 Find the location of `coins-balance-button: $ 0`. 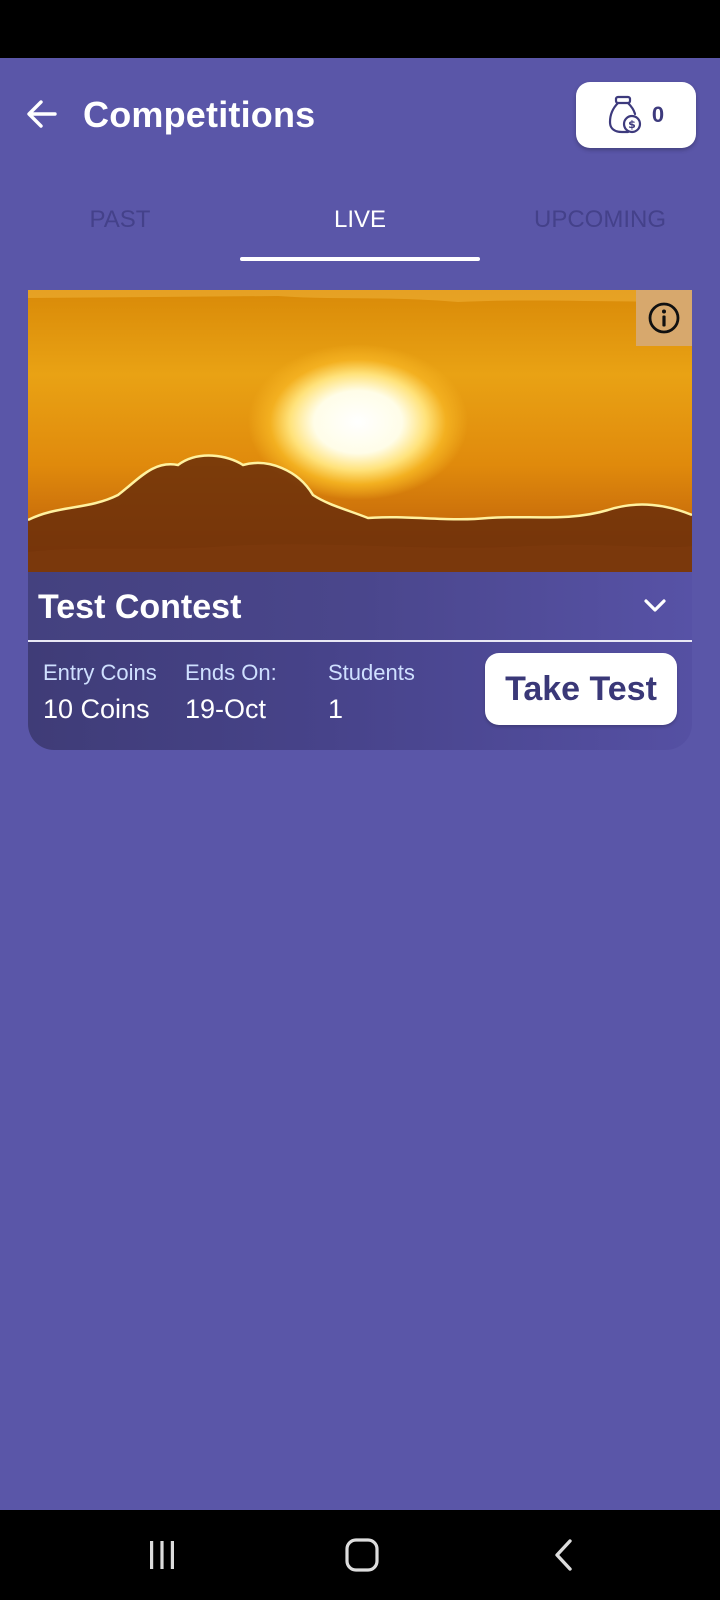

coins-balance-button: $ 0 is located at coordinates (636, 115).